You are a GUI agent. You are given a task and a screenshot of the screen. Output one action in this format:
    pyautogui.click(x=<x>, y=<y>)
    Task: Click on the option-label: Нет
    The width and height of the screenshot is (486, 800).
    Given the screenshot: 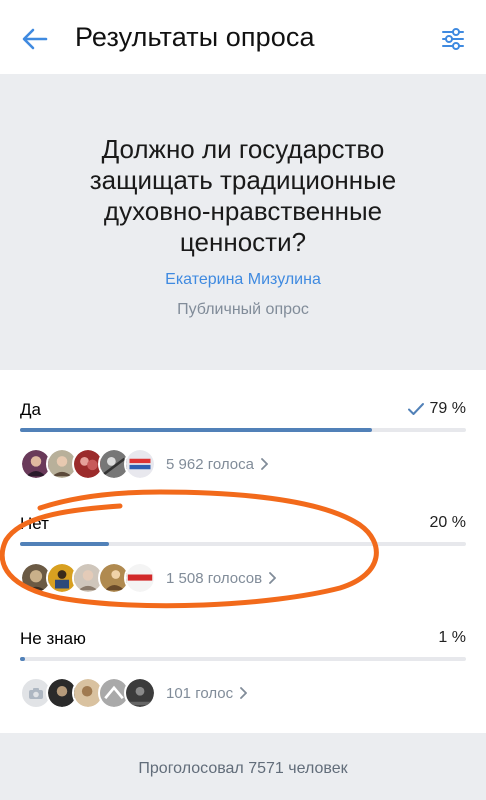 What is the action you would take?
    pyautogui.click(x=34, y=523)
    